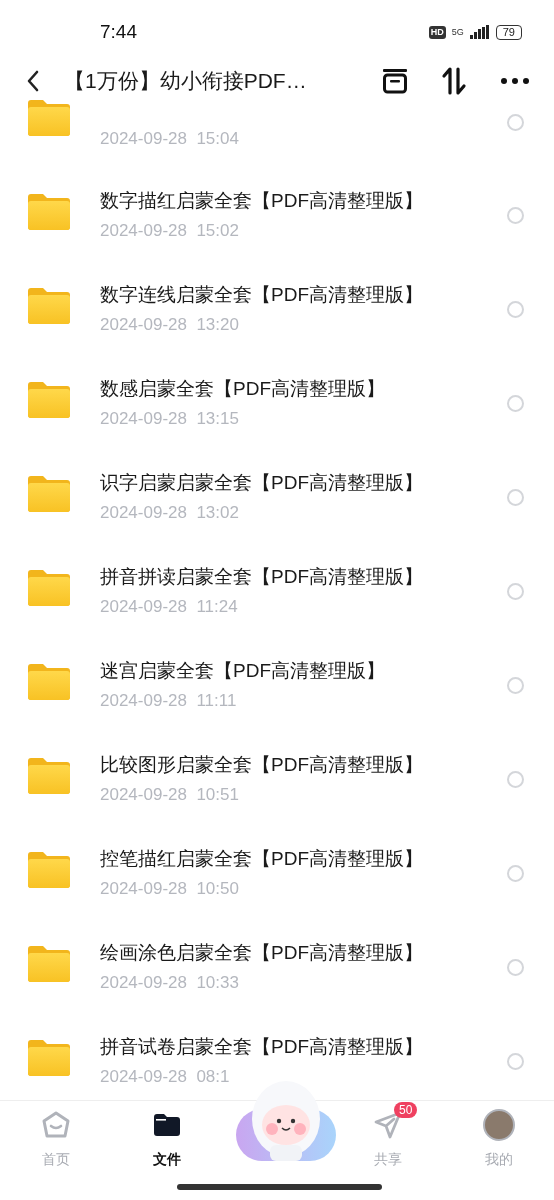 This screenshot has height=1200, width=554. Describe the element at coordinates (170, 324) in the screenshot. I see `file-date: 2024-09-28 13:20` at that location.